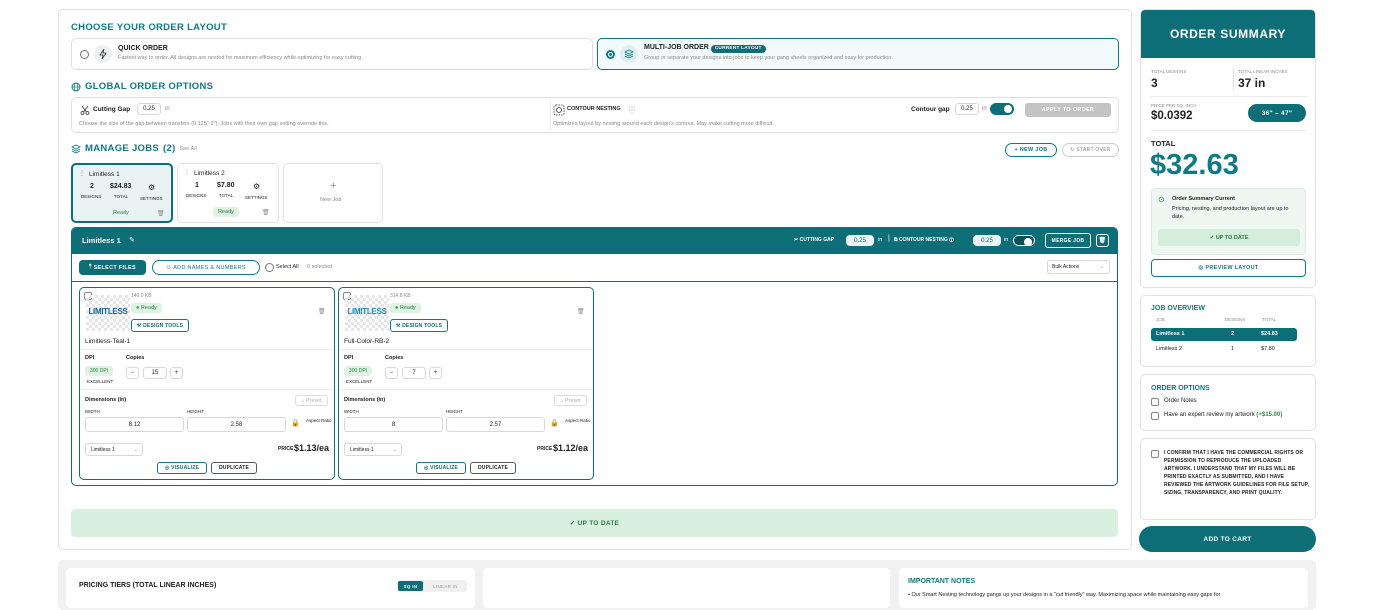 The image size is (1400, 610). I want to click on height-input: 2.58, so click(236, 424).